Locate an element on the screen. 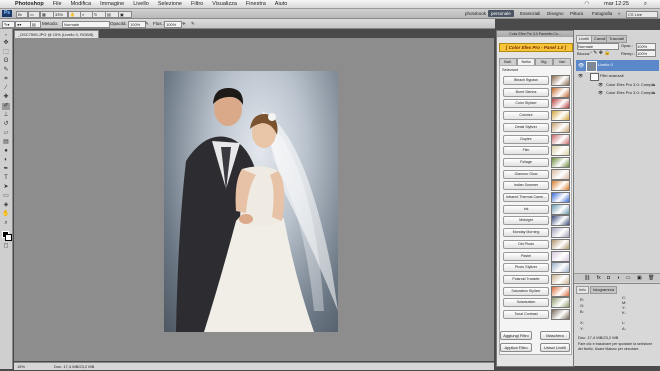 This screenshot has width=660, height=371. filter-row: Indian Summer is located at coordinates (536, 186).